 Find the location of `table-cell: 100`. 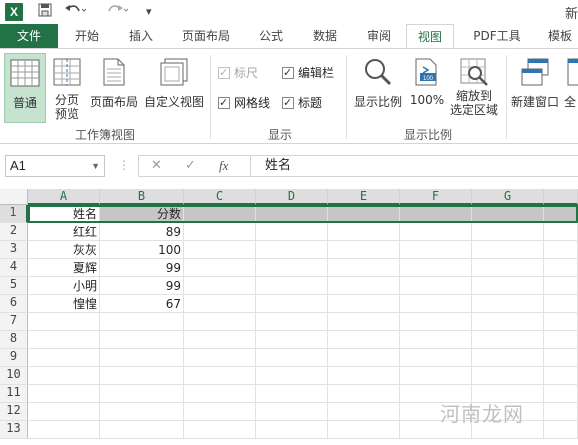

table-cell: 100 is located at coordinates (142, 250).